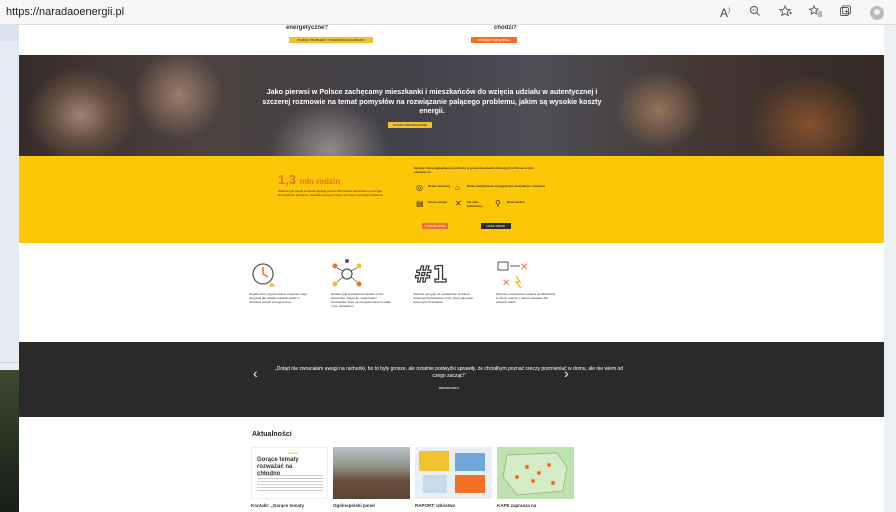  Describe the element at coordinates (293, 453) in the screenshot. I see `brand-logo: Narada` at that location.